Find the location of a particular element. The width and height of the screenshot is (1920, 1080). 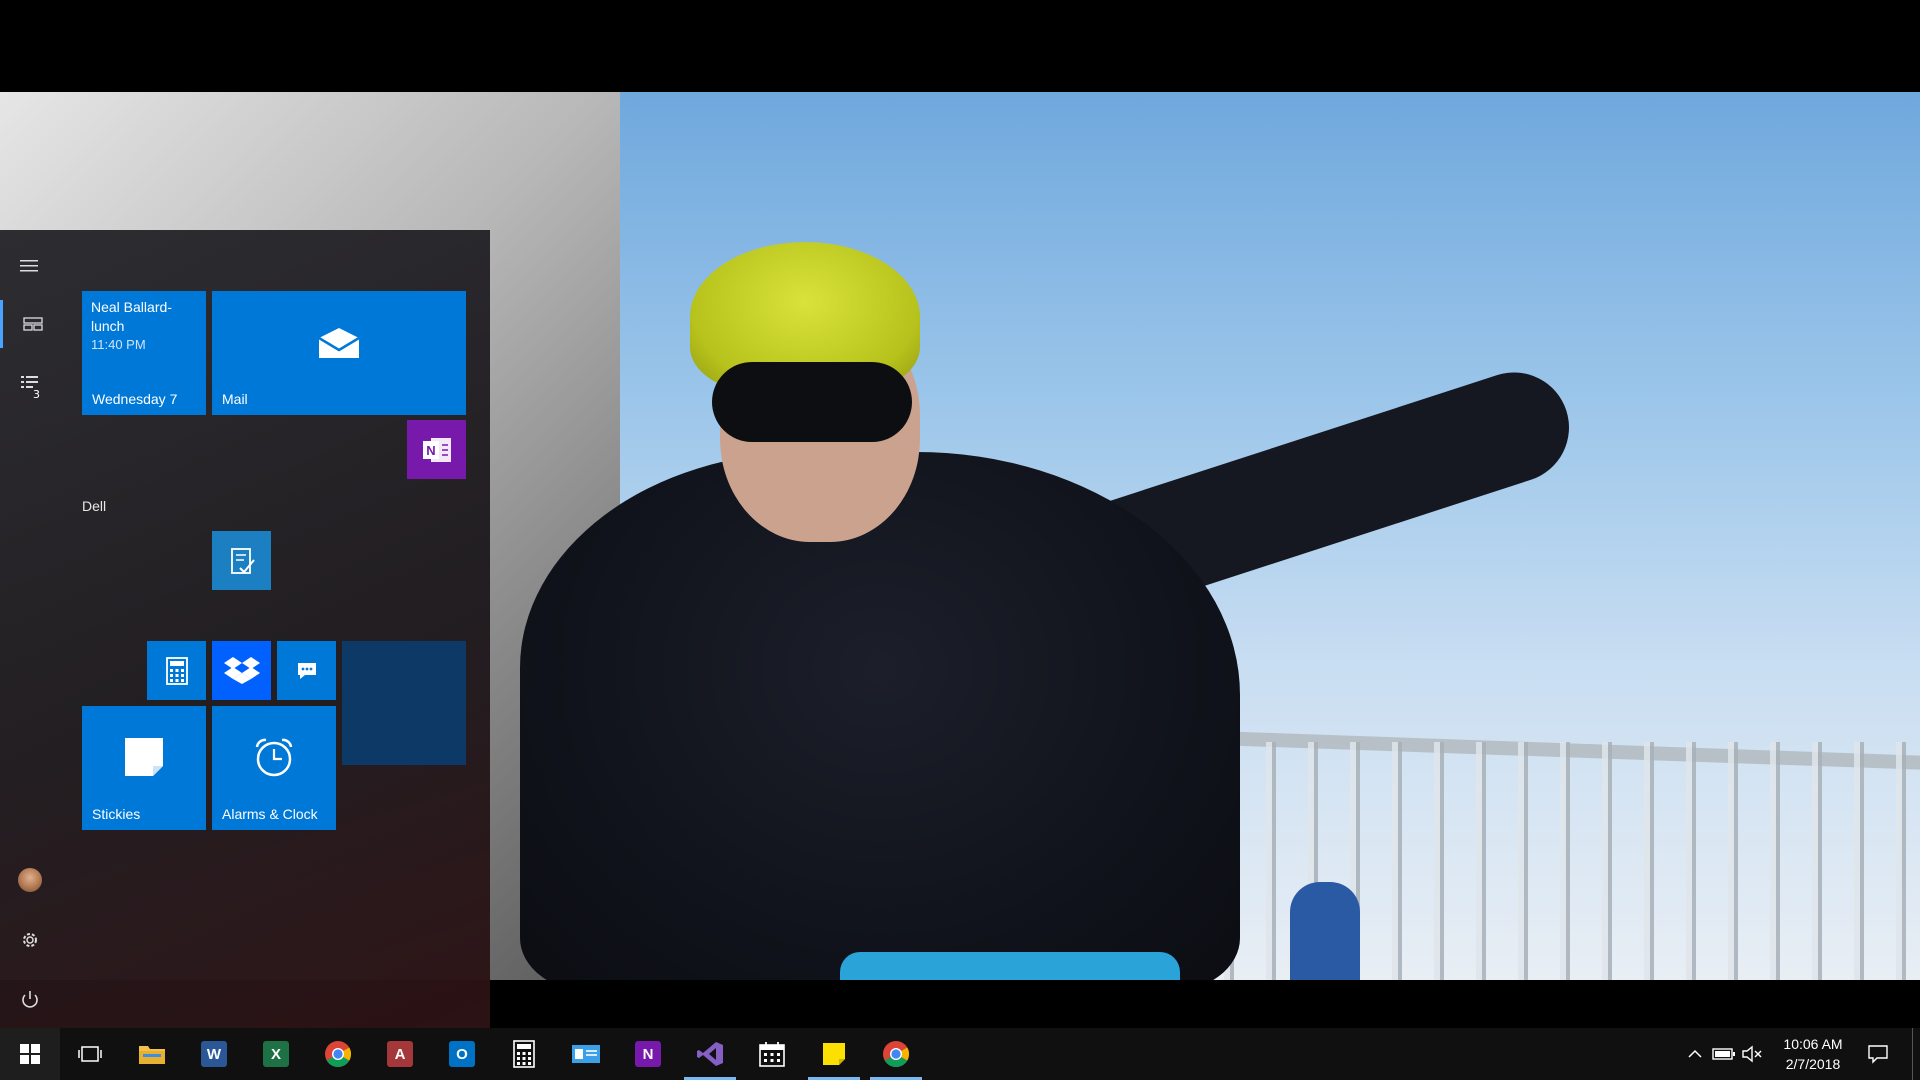

volume-muted-icon is located at coordinates (1752, 1054).